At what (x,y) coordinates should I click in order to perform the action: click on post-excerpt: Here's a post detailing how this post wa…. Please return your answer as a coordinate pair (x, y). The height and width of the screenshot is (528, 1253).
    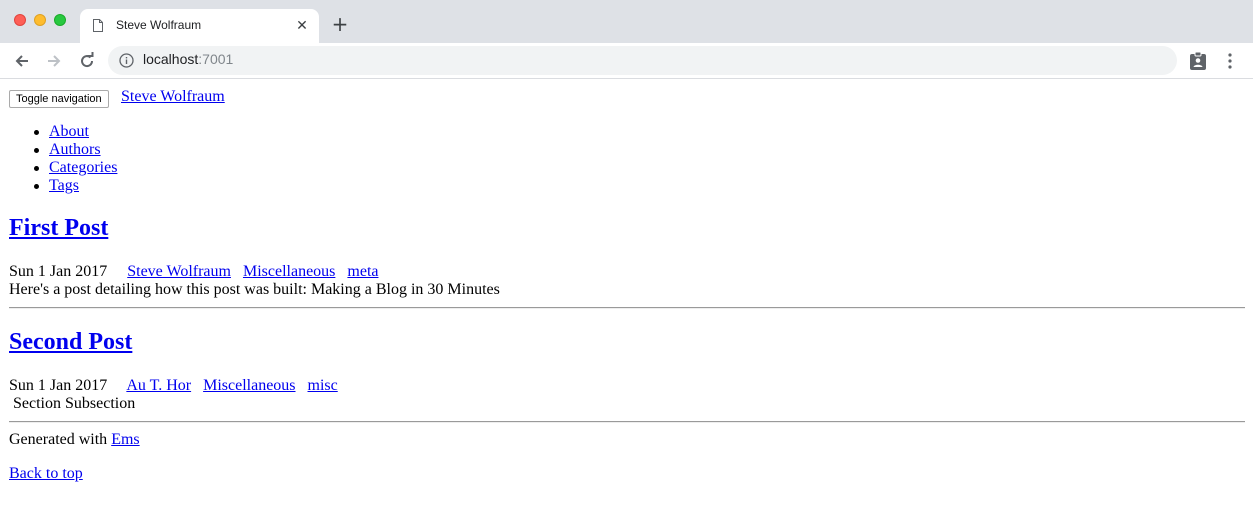
    Looking at the image, I should click on (254, 289).